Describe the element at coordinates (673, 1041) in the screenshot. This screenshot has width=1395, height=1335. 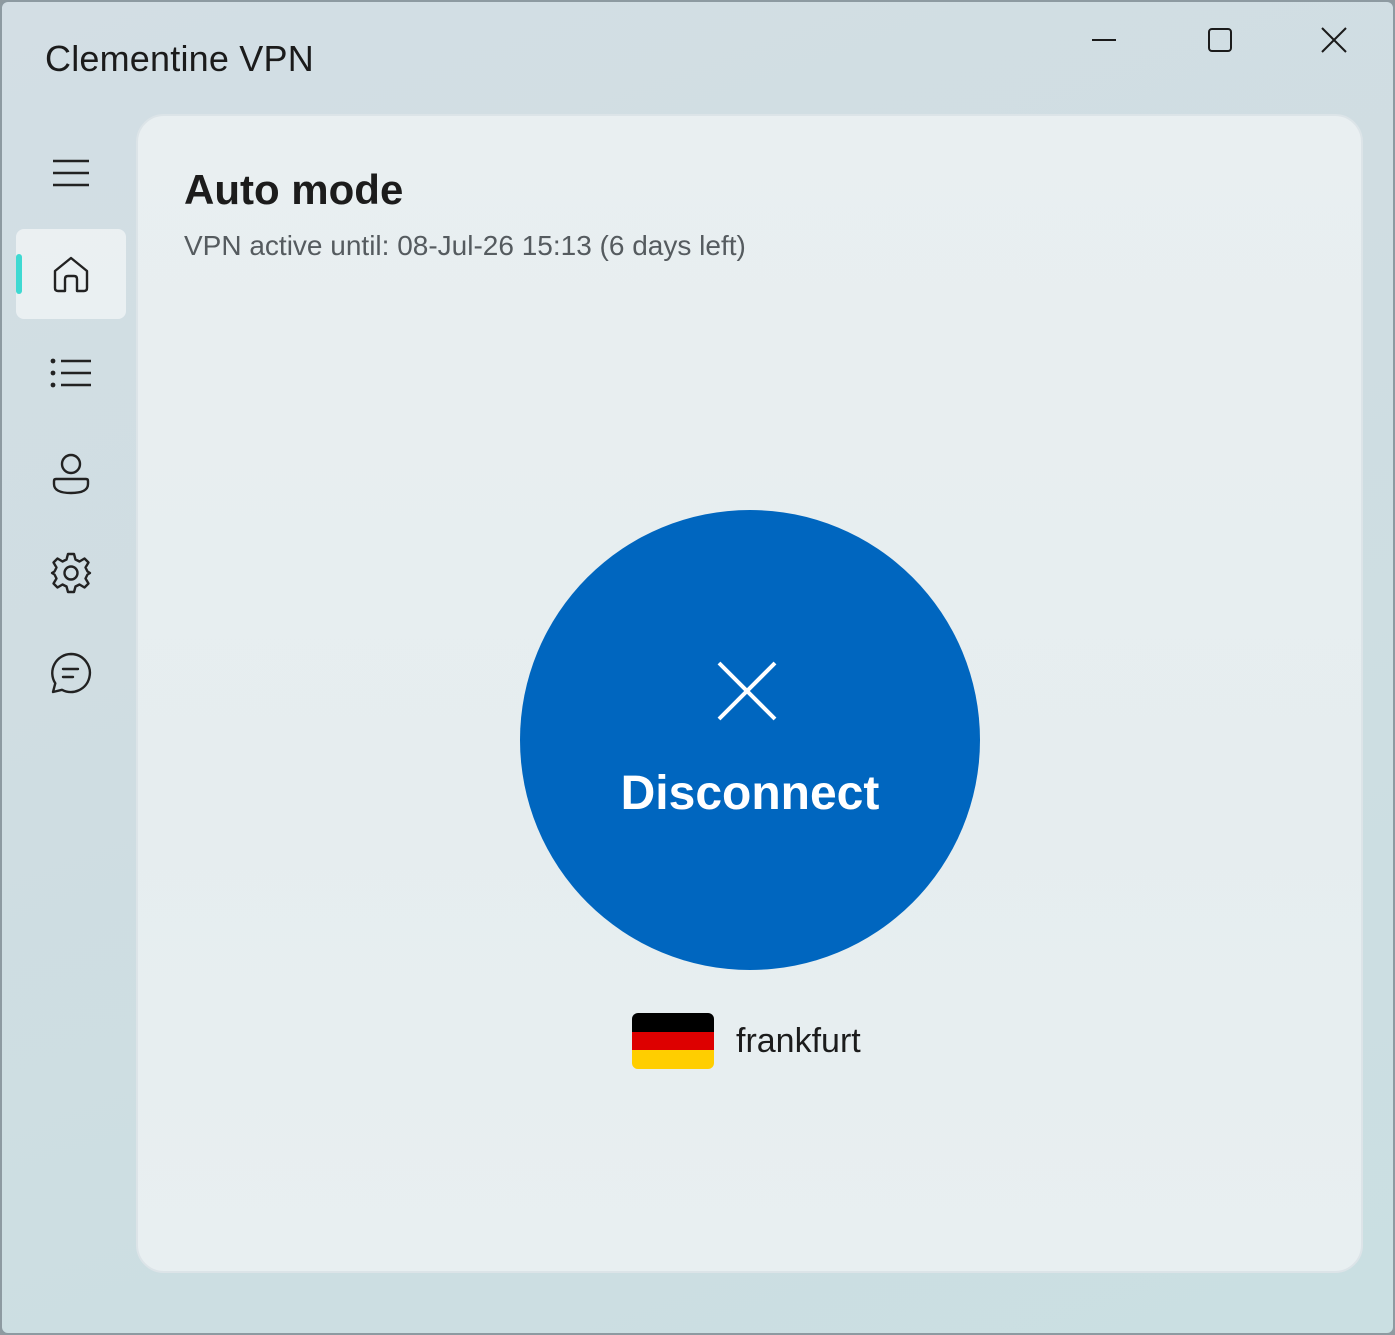
I see `germany-flag-icon` at that location.